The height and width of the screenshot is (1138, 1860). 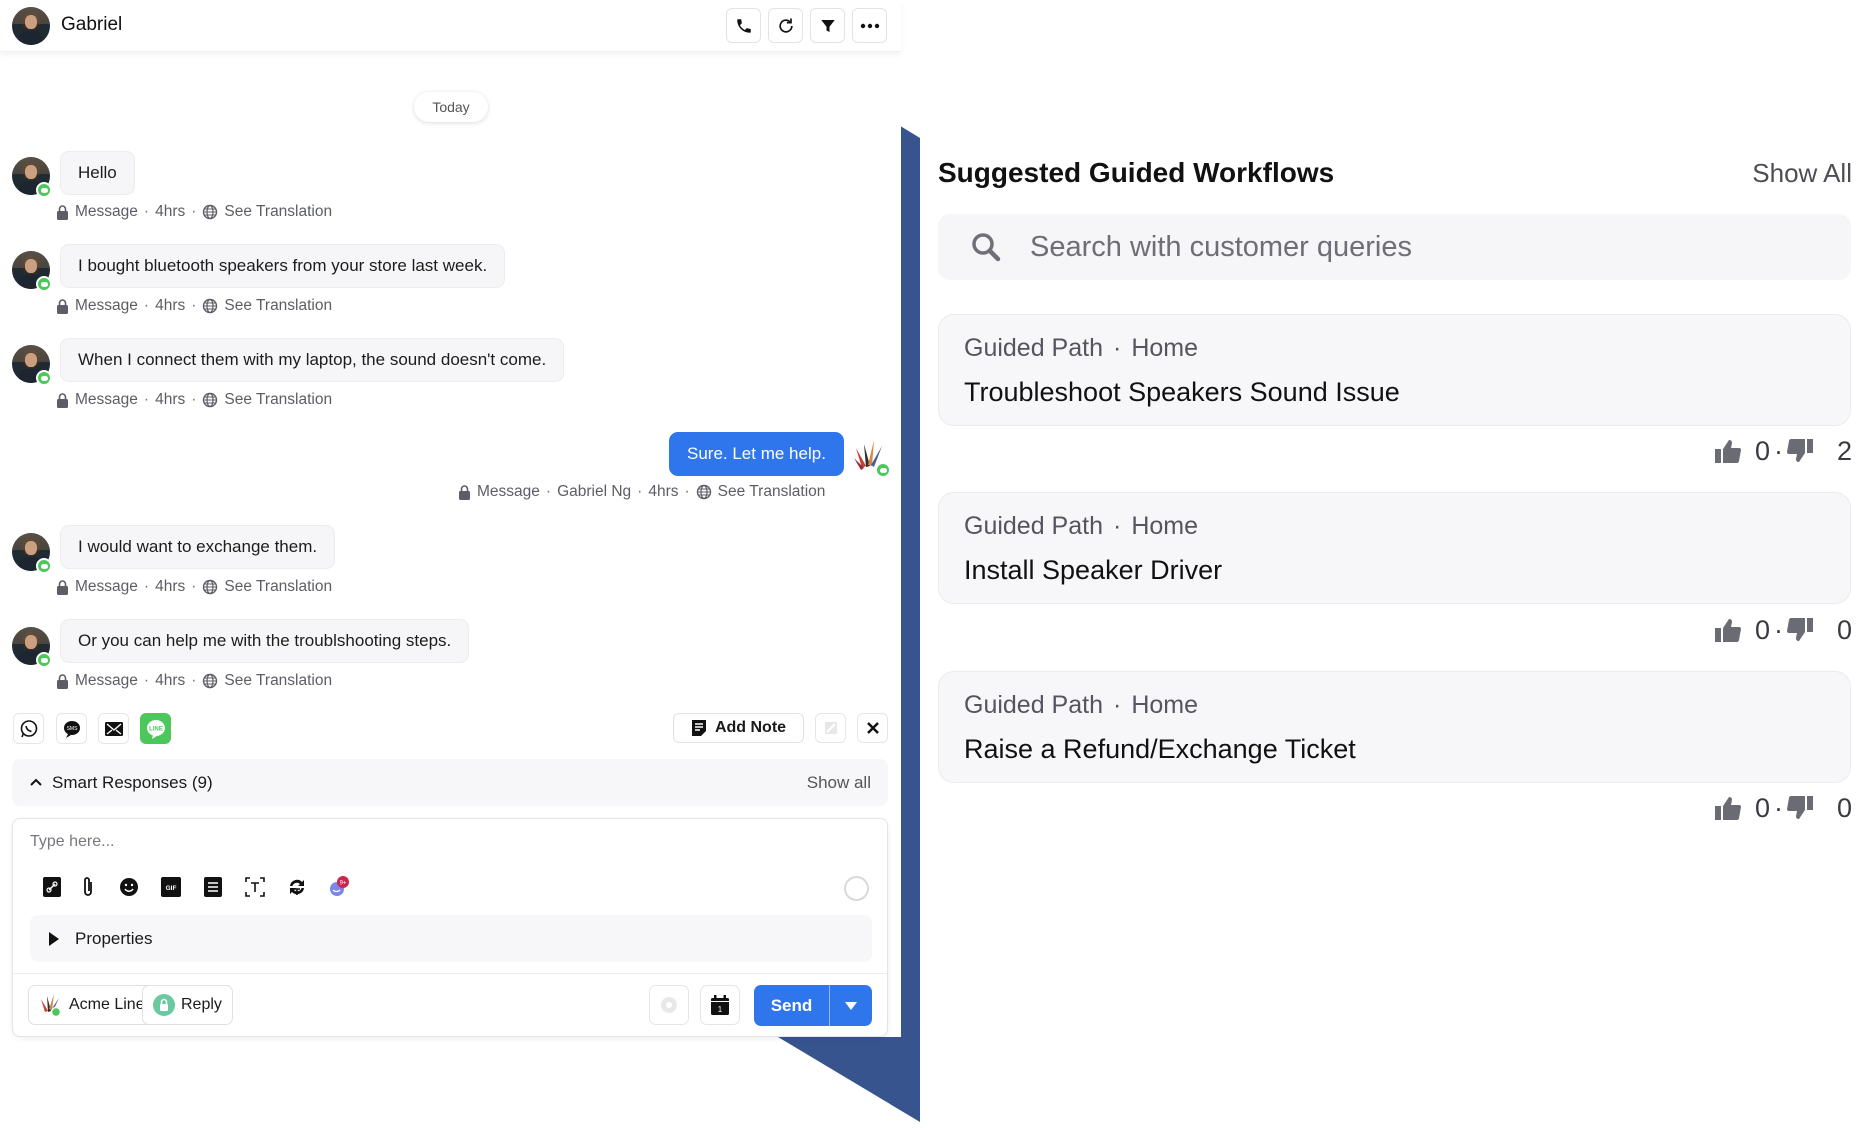 What do you see at coordinates (785, 25) in the screenshot?
I see `refresh-button` at bounding box center [785, 25].